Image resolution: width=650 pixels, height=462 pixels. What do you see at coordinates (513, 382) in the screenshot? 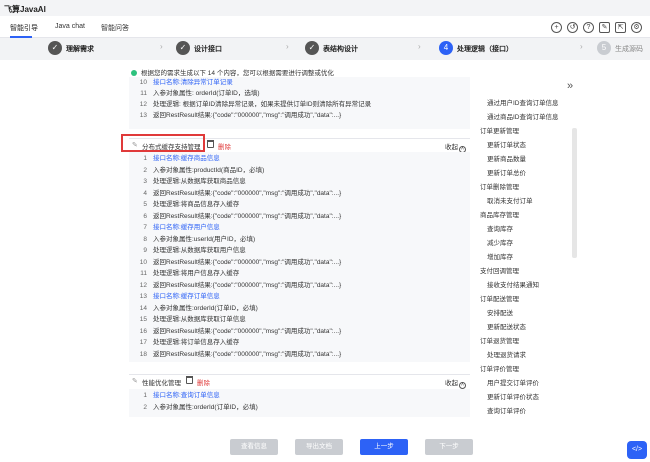
I see `outline-item: 用户提交订单评价` at bounding box center [513, 382].